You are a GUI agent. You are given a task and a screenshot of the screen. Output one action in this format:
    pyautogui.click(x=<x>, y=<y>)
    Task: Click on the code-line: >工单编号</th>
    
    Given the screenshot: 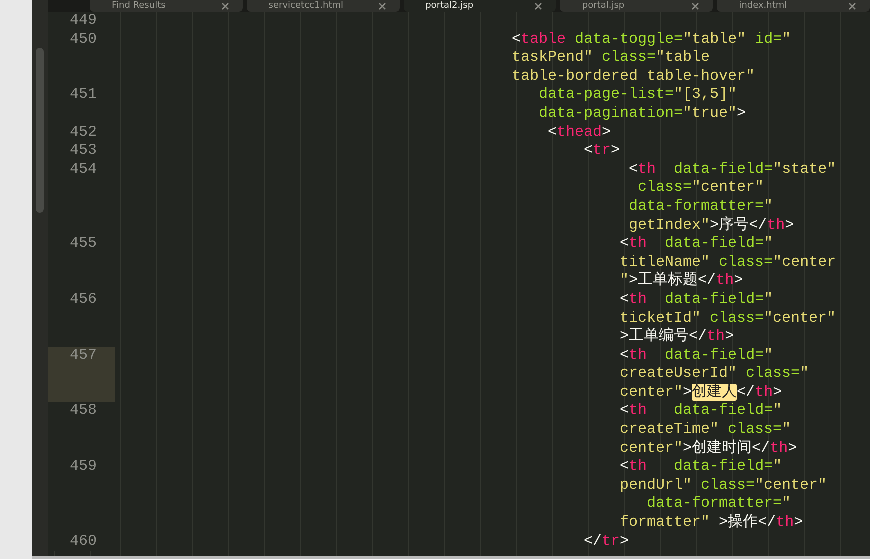 What is the action you would take?
    pyautogui.click(x=676, y=337)
    